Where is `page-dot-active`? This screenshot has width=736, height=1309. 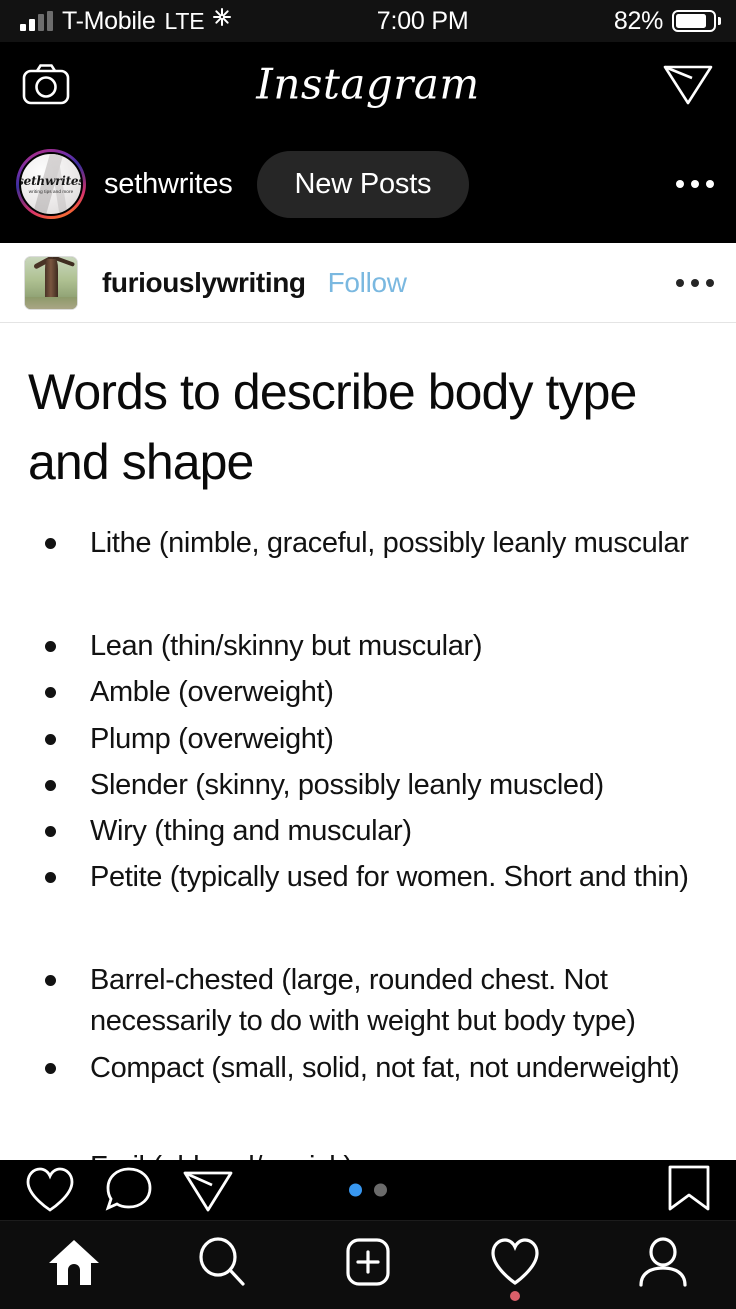 page-dot-active is located at coordinates (355, 1190).